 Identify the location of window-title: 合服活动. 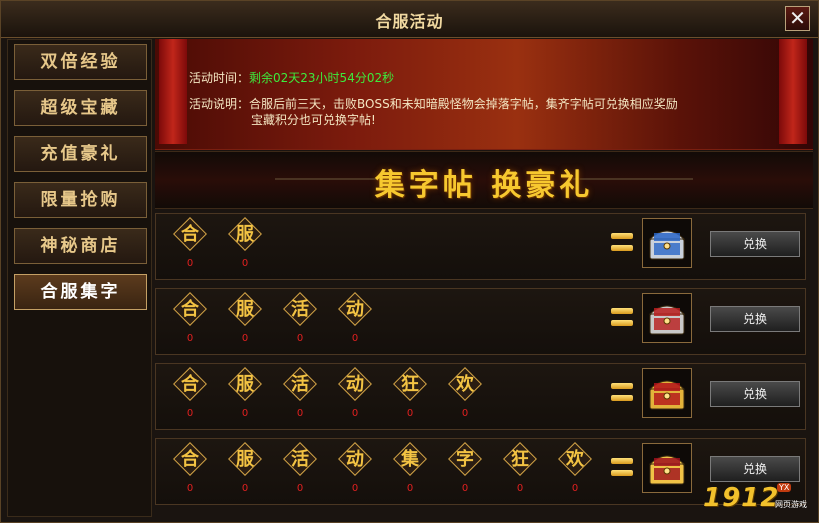
(409, 21).